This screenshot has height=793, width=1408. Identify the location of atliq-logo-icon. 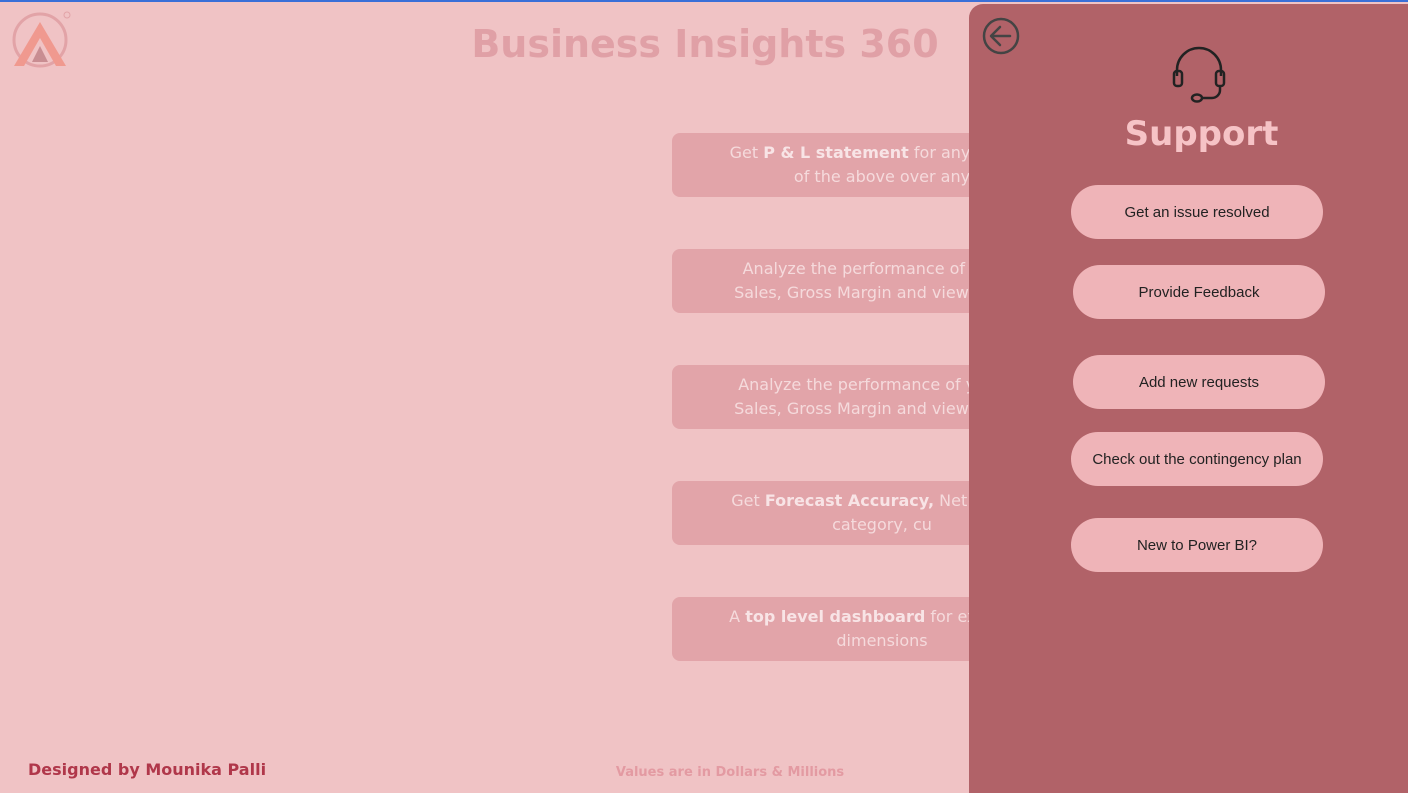
(41, 39).